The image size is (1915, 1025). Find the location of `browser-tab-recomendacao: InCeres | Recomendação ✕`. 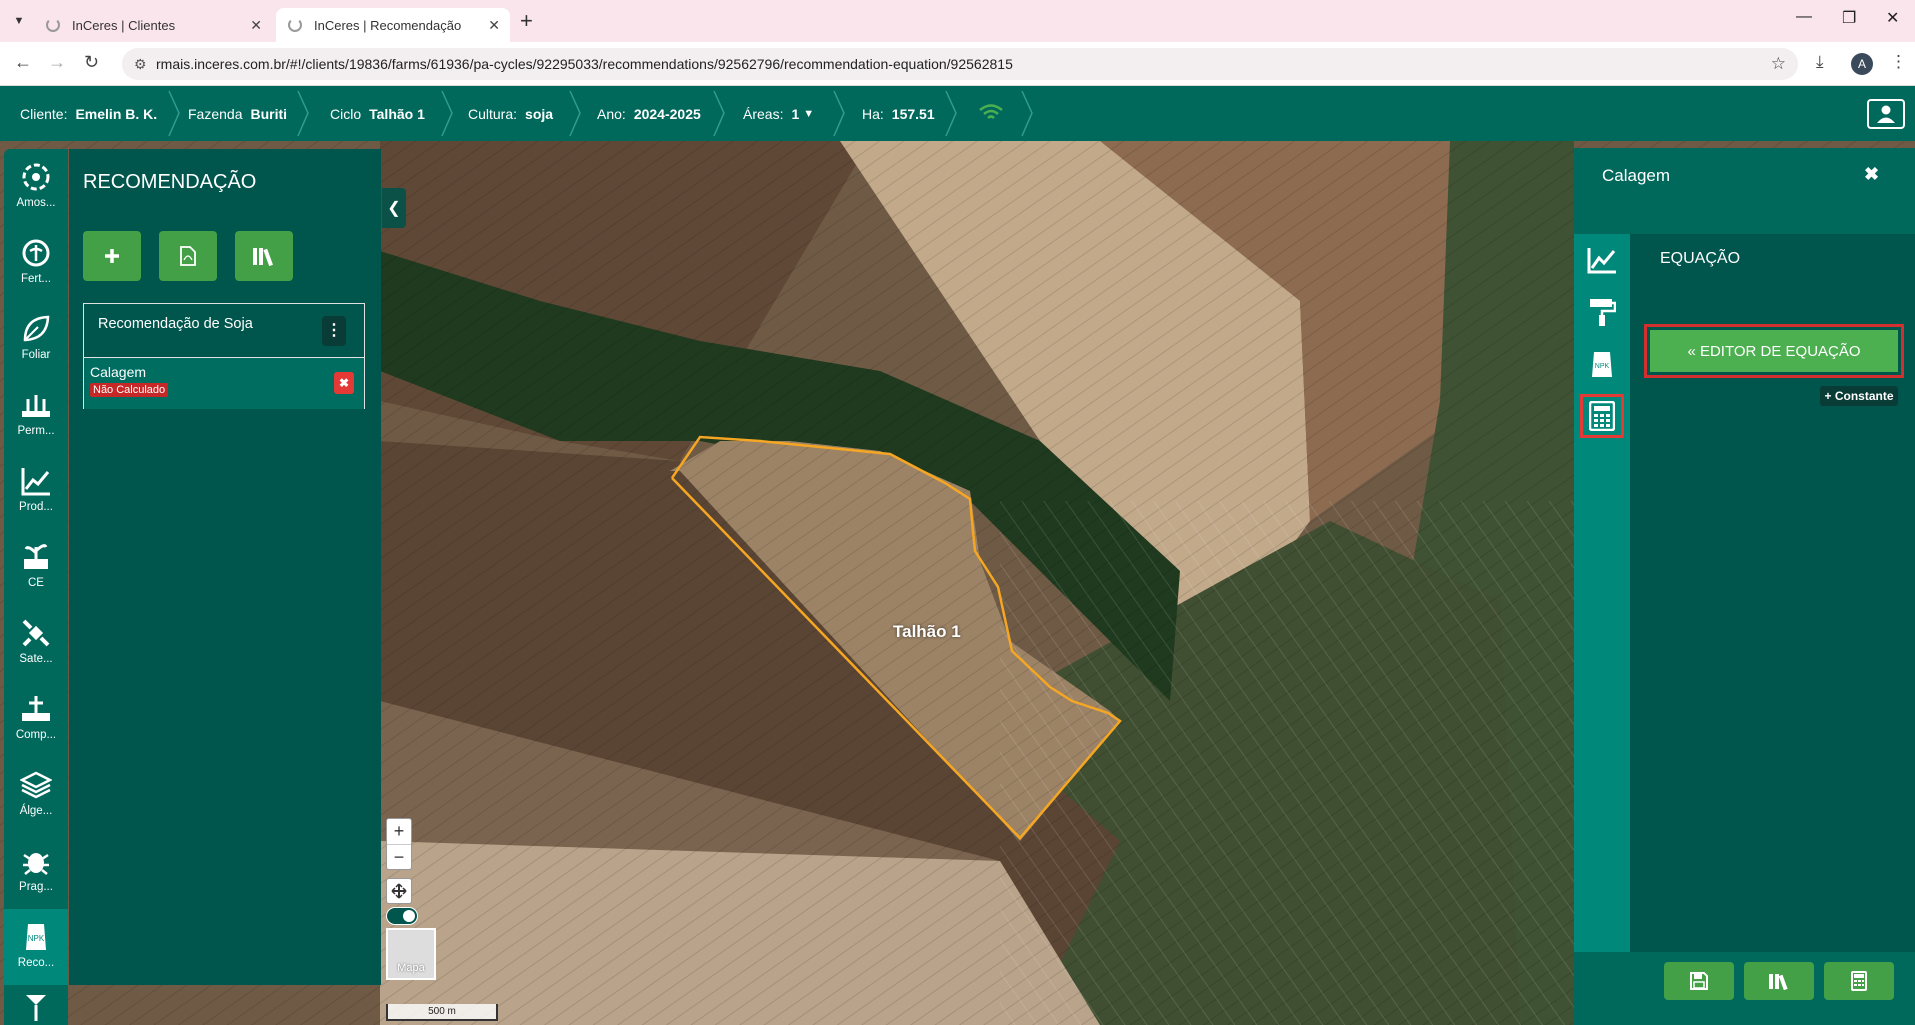

browser-tab-recomendacao: InCeres | Recomendação ✕ is located at coordinates (393, 25).